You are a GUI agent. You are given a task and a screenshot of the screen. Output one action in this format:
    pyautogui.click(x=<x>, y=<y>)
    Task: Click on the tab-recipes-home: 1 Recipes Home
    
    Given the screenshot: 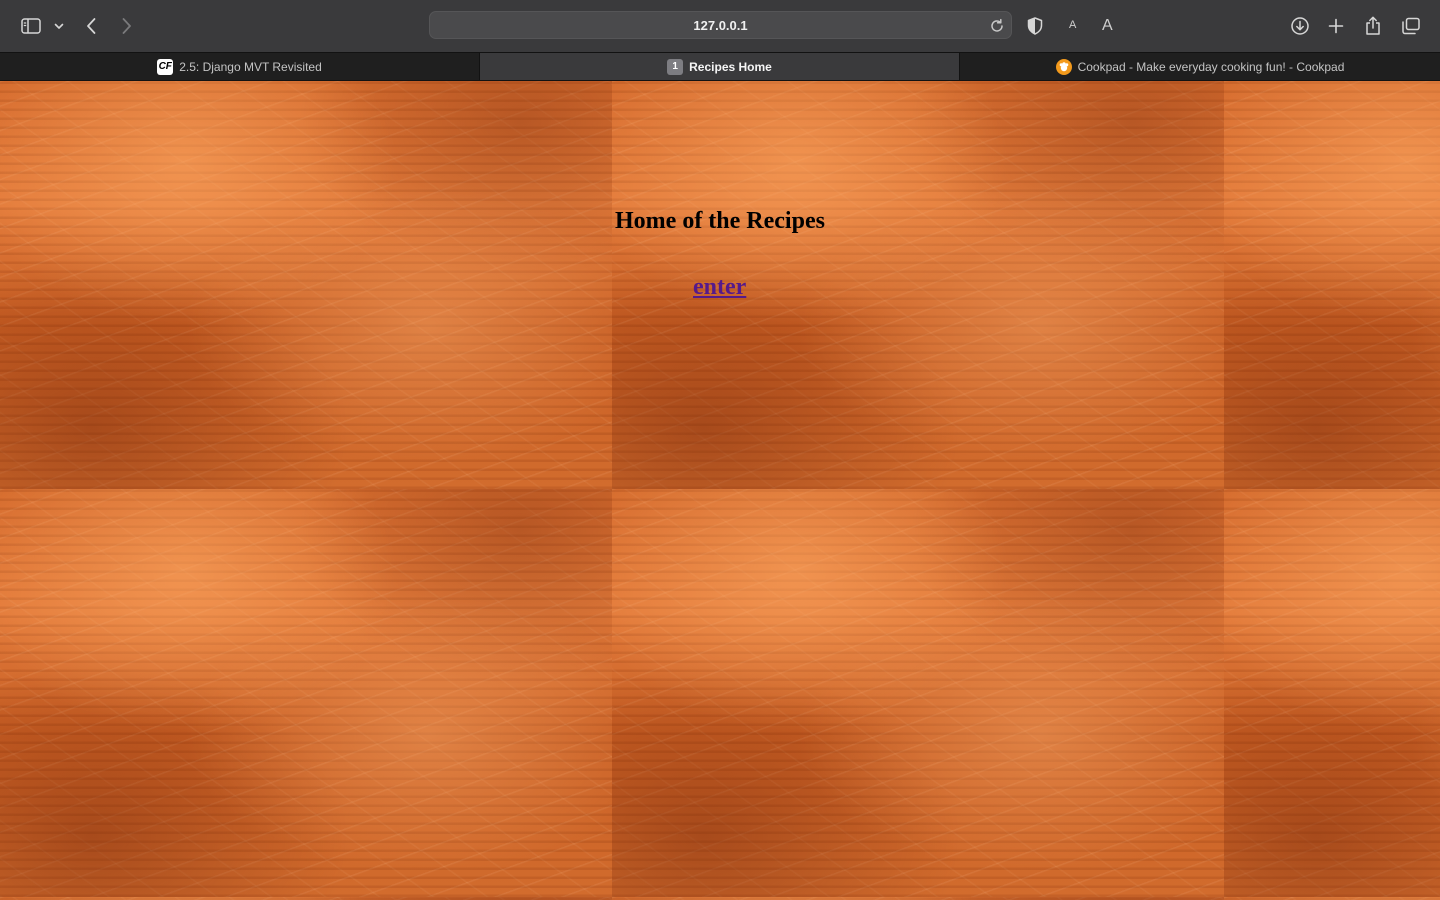 What is the action you would take?
    pyautogui.click(x=720, y=66)
    